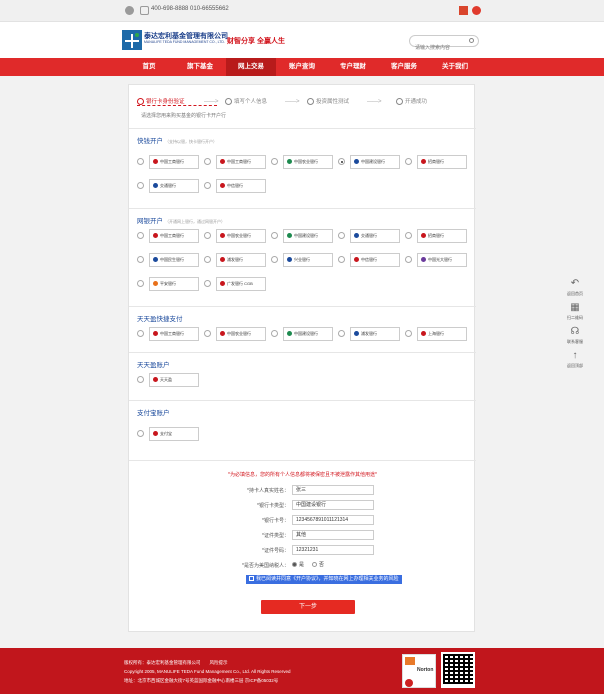  What do you see at coordinates (333, 505) in the screenshot?
I see `card-type-field: 中国建设银行` at bounding box center [333, 505].